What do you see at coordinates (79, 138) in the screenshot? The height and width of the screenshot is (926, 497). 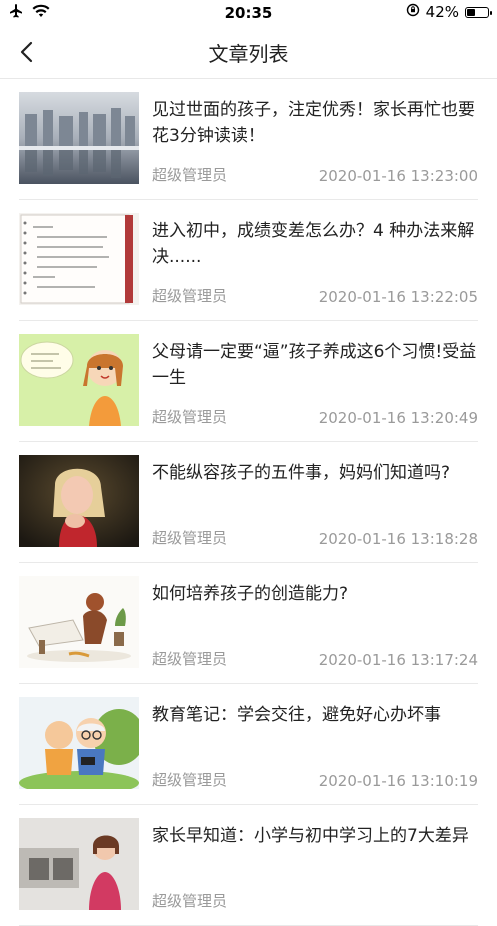 I see `city-reflection-image` at bounding box center [79, 138].